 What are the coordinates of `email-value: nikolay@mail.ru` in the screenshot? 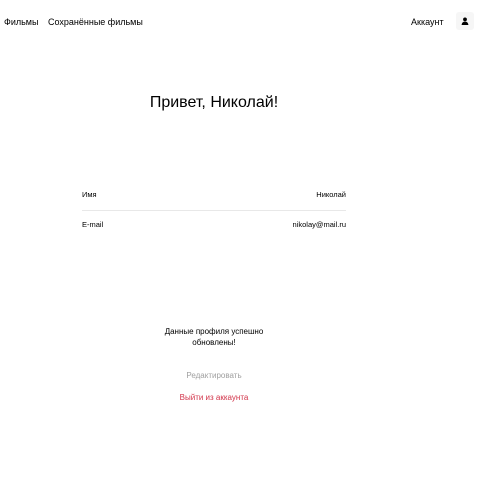 It's located at (319, 224).